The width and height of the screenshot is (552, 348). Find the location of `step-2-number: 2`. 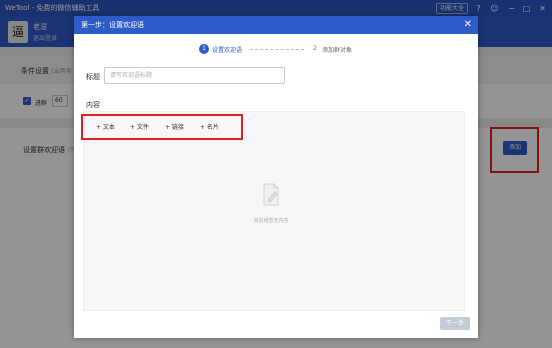

step-2-number: 2 is located at coordinates (315, 48).